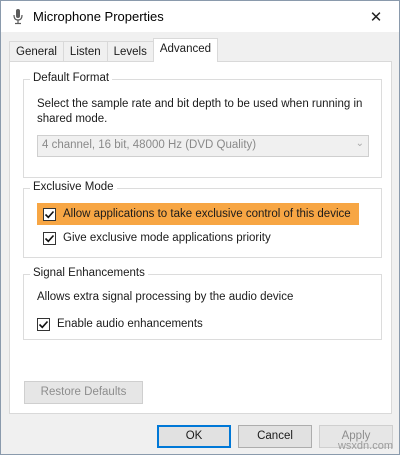 Image resolution: width=400 pixels, height=455 pixels. I want to click on exclusive-priority-checkbox, so click(49, 238).